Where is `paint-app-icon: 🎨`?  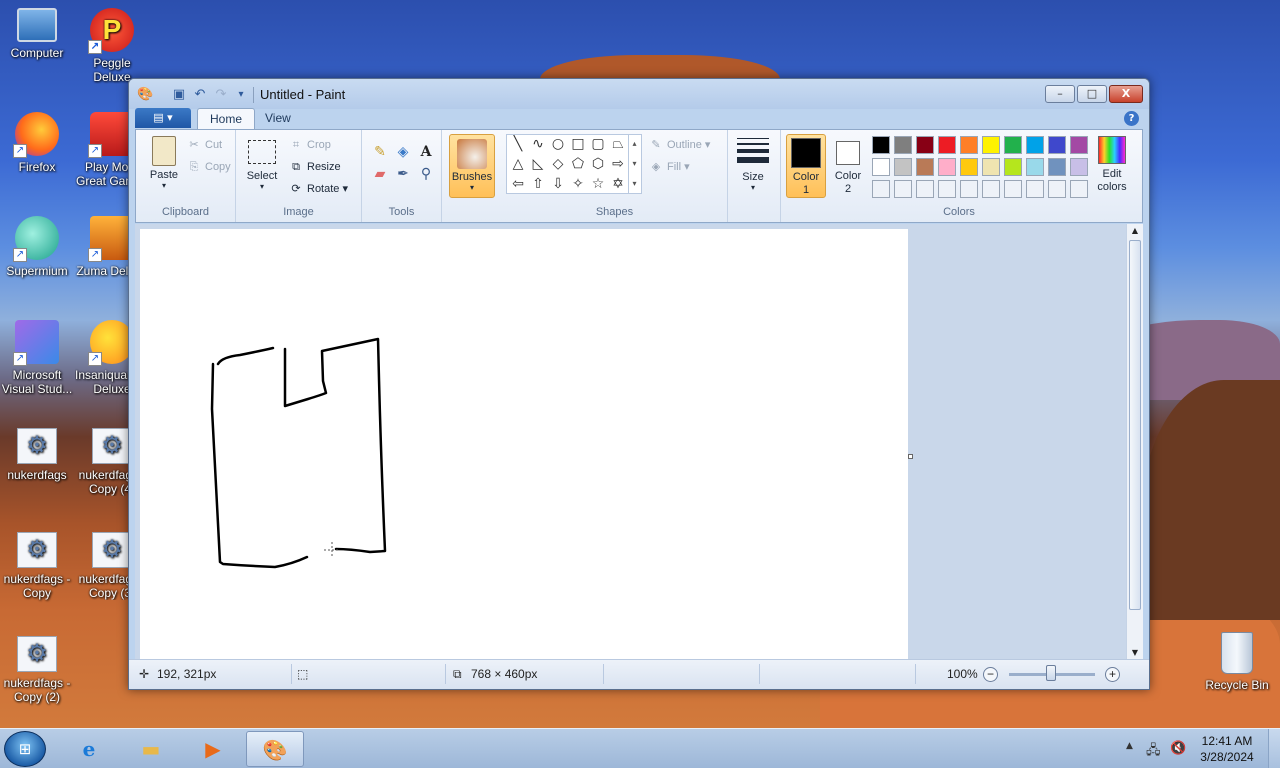
paint-app-icon: 🎨 is located at coordinates (145, 95).